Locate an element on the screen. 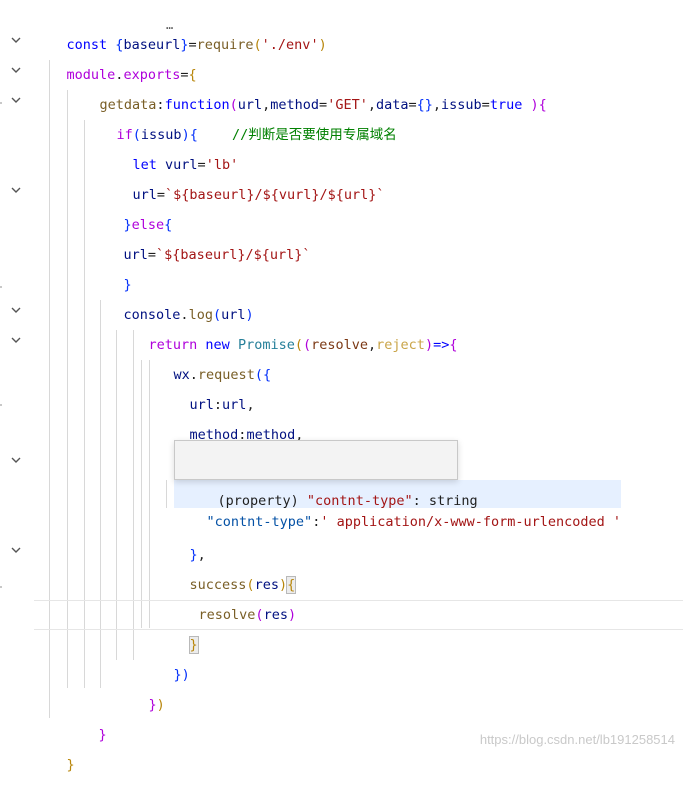  code-line: resolve(res) is located at coordinates (231, 596).